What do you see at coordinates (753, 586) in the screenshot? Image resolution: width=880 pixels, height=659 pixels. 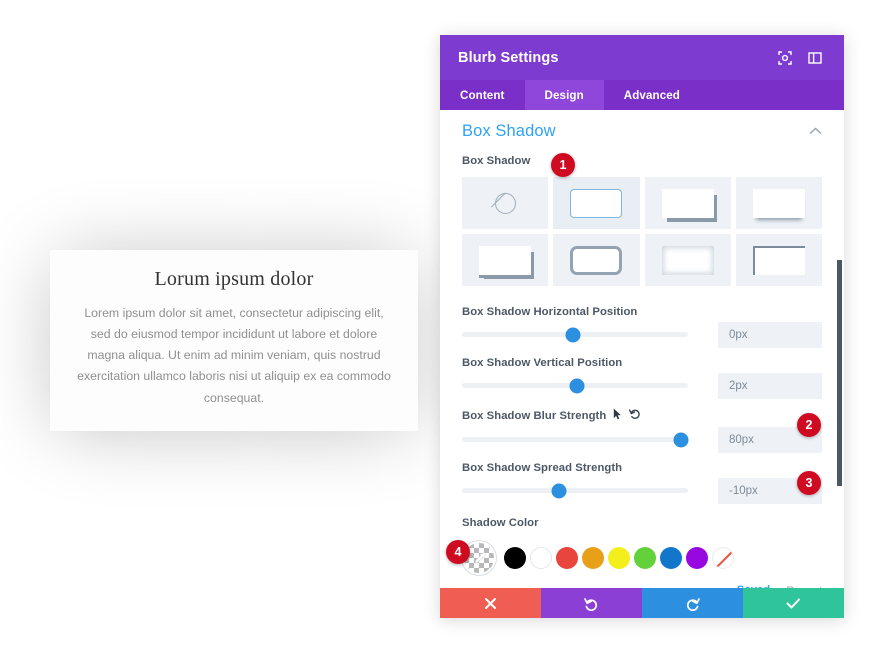 I see `tab-saved-colors: Saved` at bounding box center [753, 586].